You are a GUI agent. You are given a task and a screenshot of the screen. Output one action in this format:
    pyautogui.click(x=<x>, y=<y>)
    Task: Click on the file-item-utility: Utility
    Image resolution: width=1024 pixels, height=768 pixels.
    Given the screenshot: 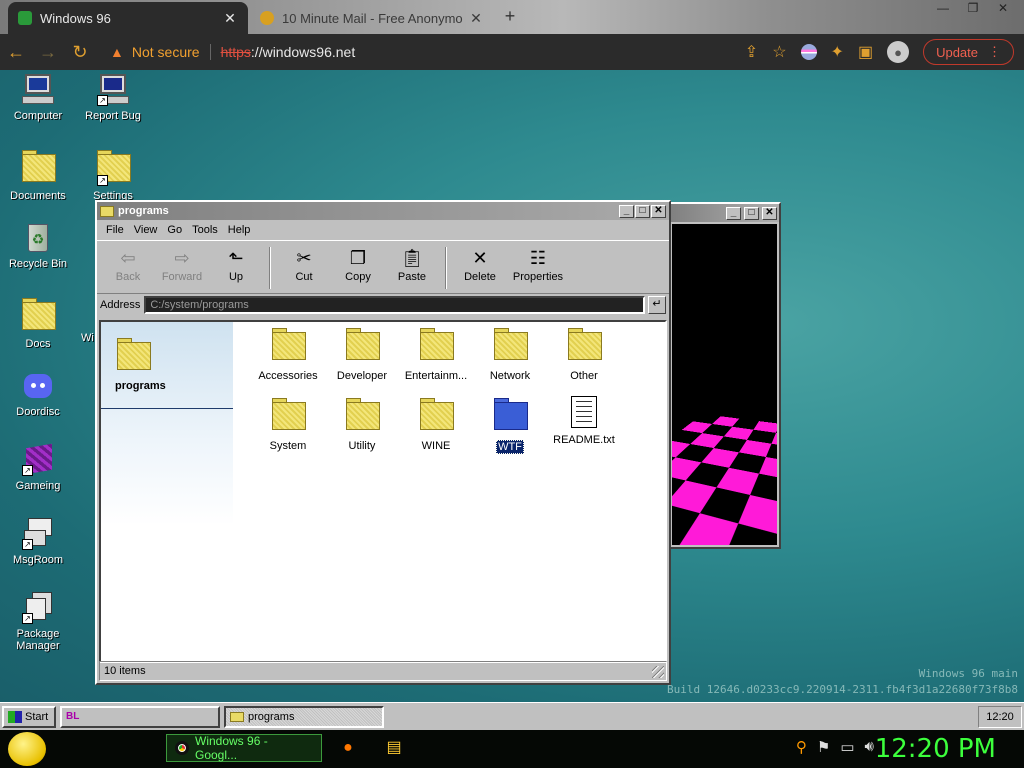 What is the action you would take?
    pyautogui.click(x=362, y=424)
    